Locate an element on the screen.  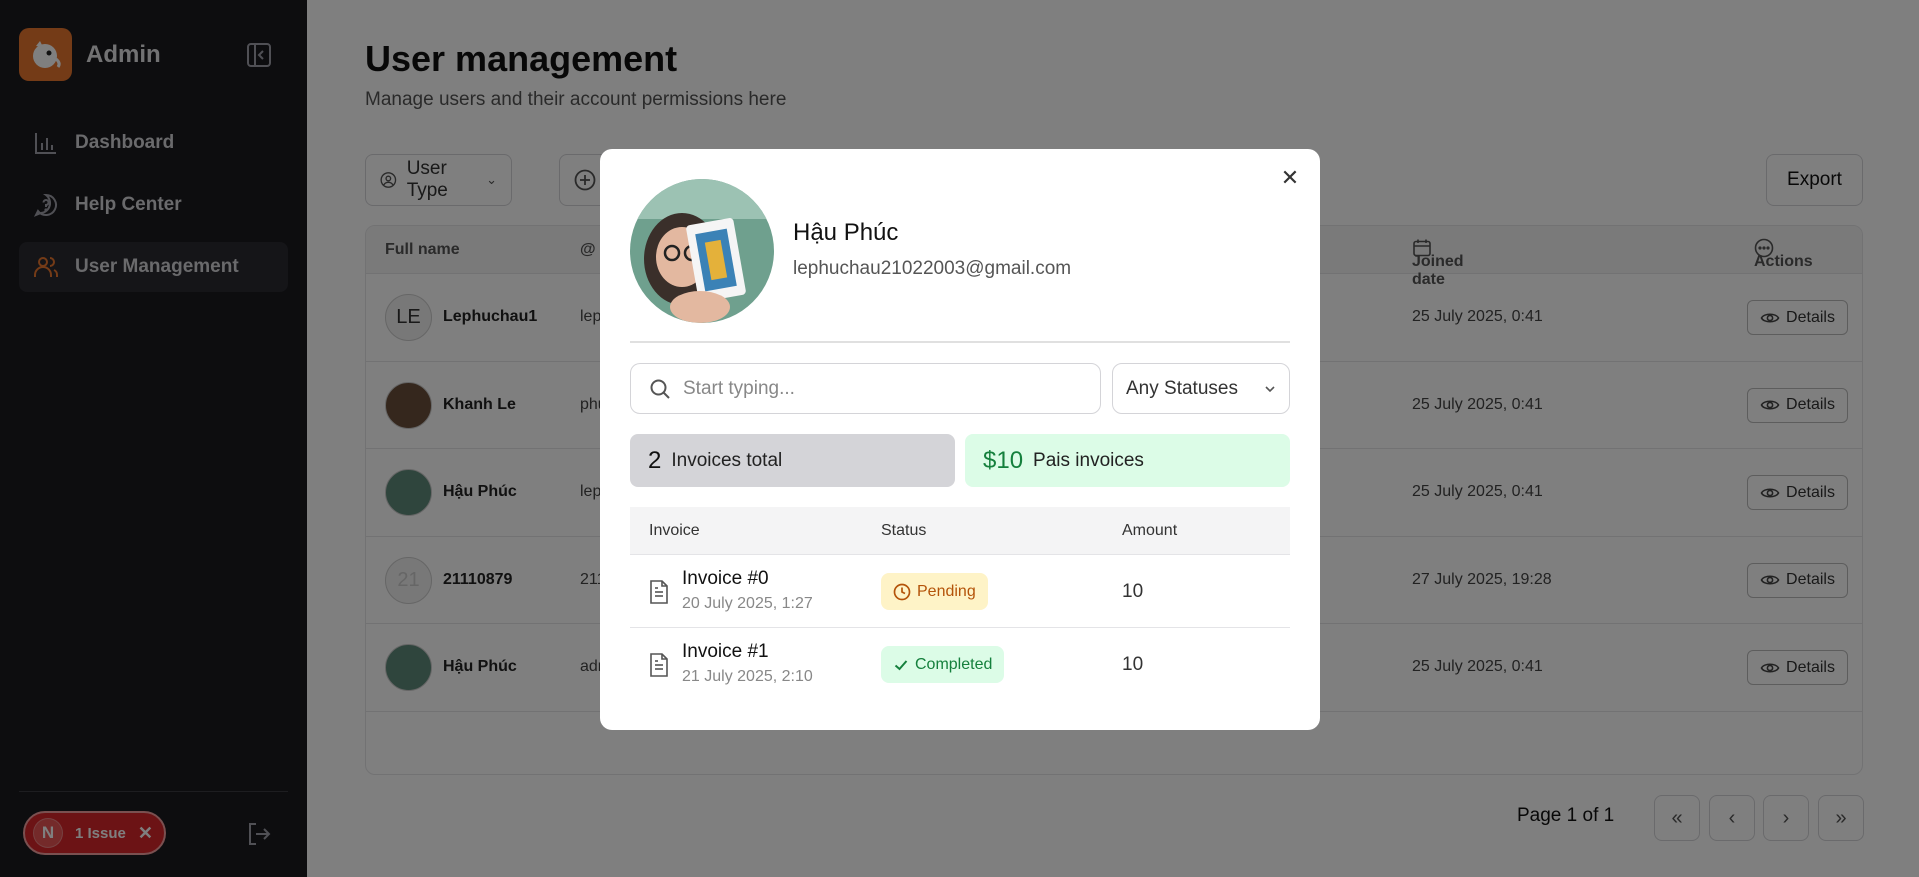
invoices-total-card: 2 Invoices total is located at coordinates (792, 460).